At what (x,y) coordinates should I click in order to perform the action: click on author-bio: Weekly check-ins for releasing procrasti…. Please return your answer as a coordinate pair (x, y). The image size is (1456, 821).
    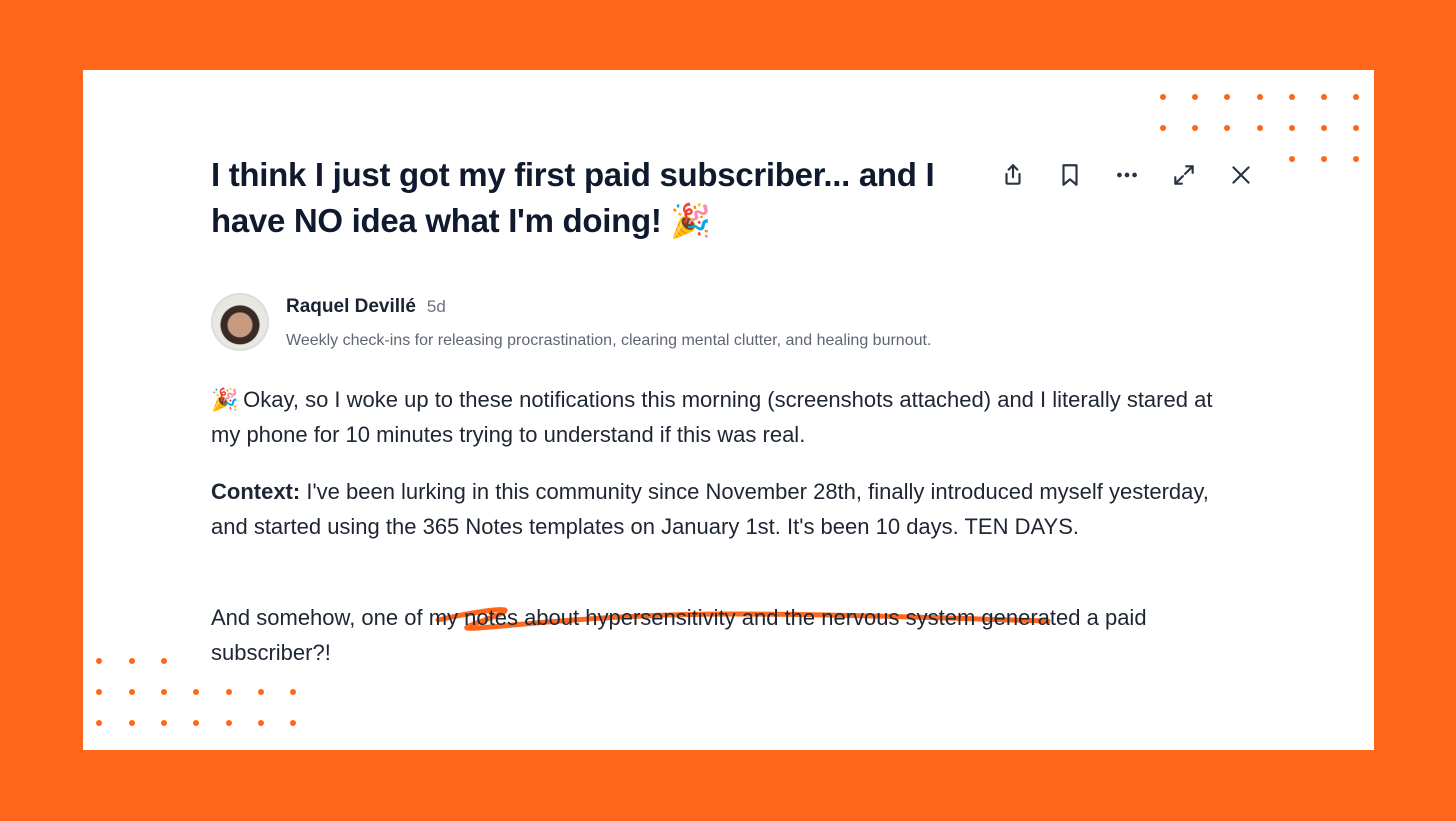
    Looking at the image, I should click on (609, 340).